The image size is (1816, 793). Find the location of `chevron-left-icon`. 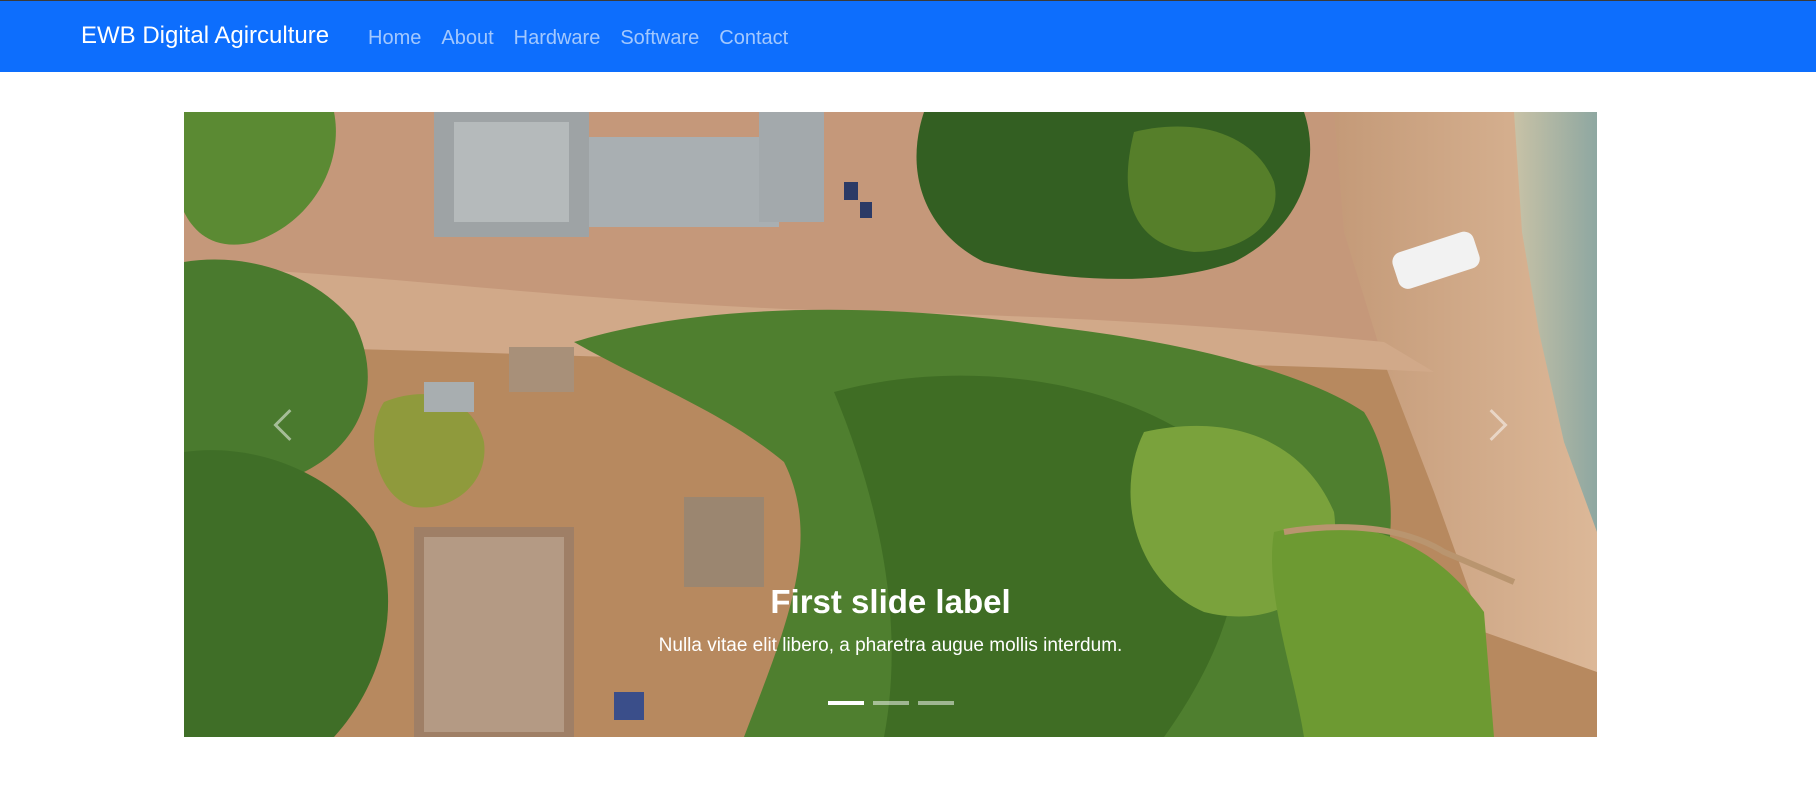

chevron-left-icon is located at coordinates (282, 424).